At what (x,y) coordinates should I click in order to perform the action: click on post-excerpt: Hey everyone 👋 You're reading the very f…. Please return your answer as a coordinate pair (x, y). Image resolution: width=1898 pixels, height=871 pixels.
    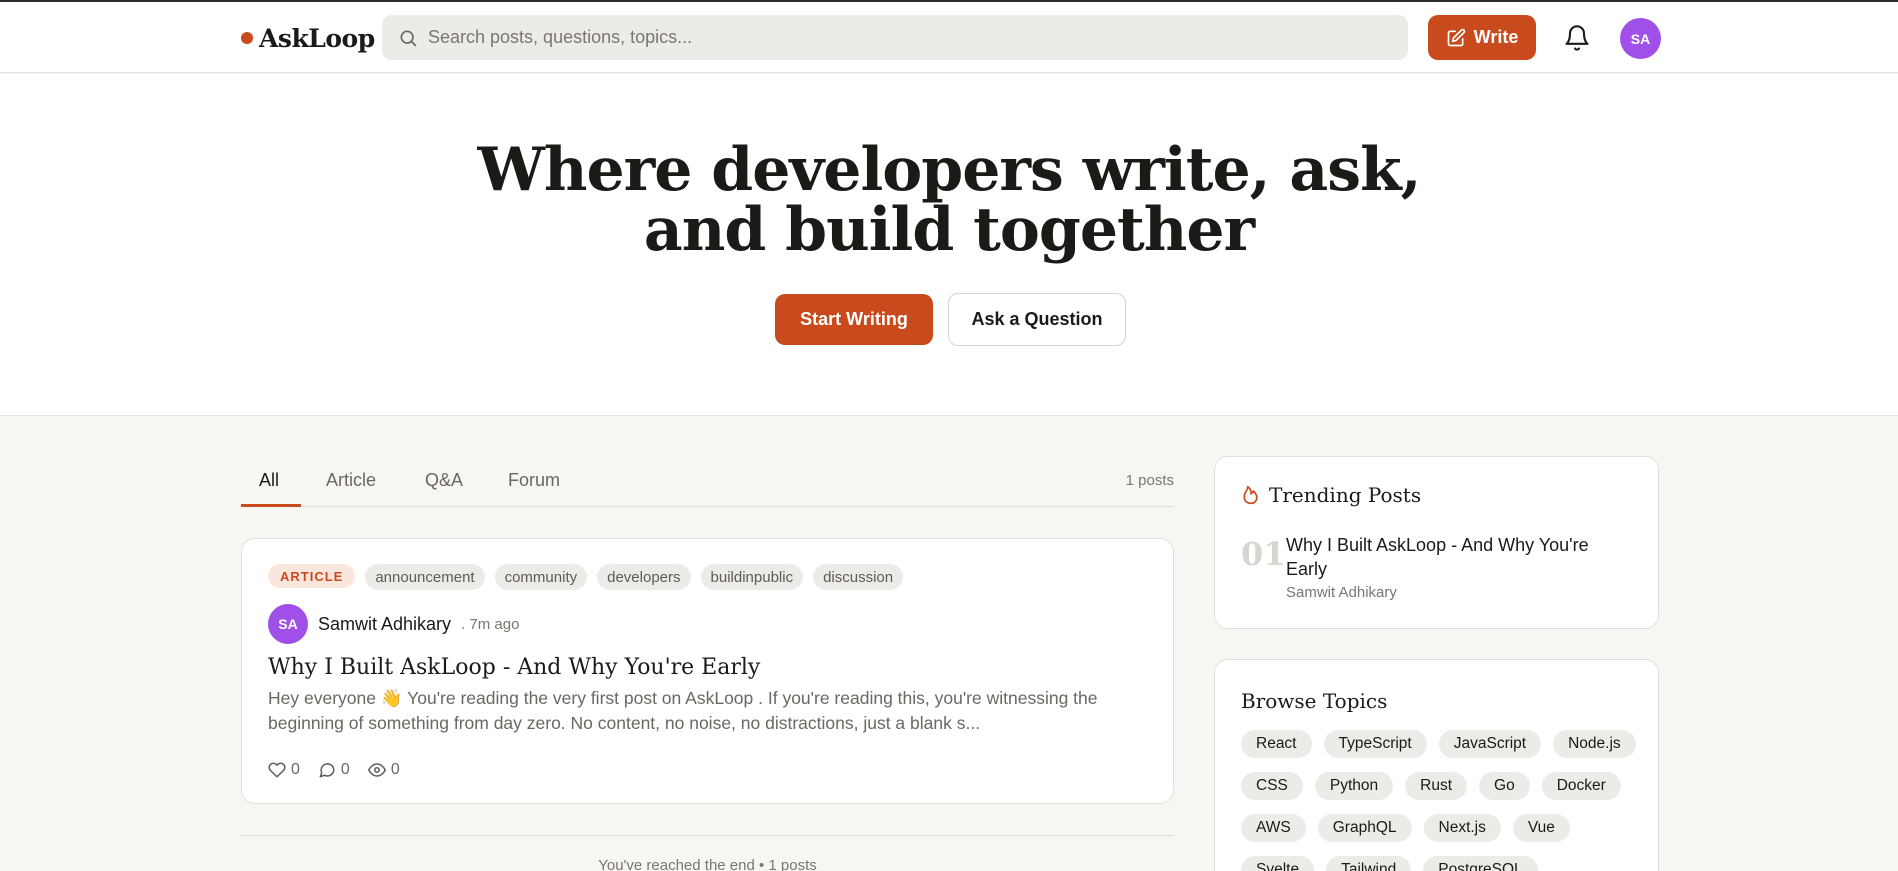
    Looking at the image, I should click on (683, 710).